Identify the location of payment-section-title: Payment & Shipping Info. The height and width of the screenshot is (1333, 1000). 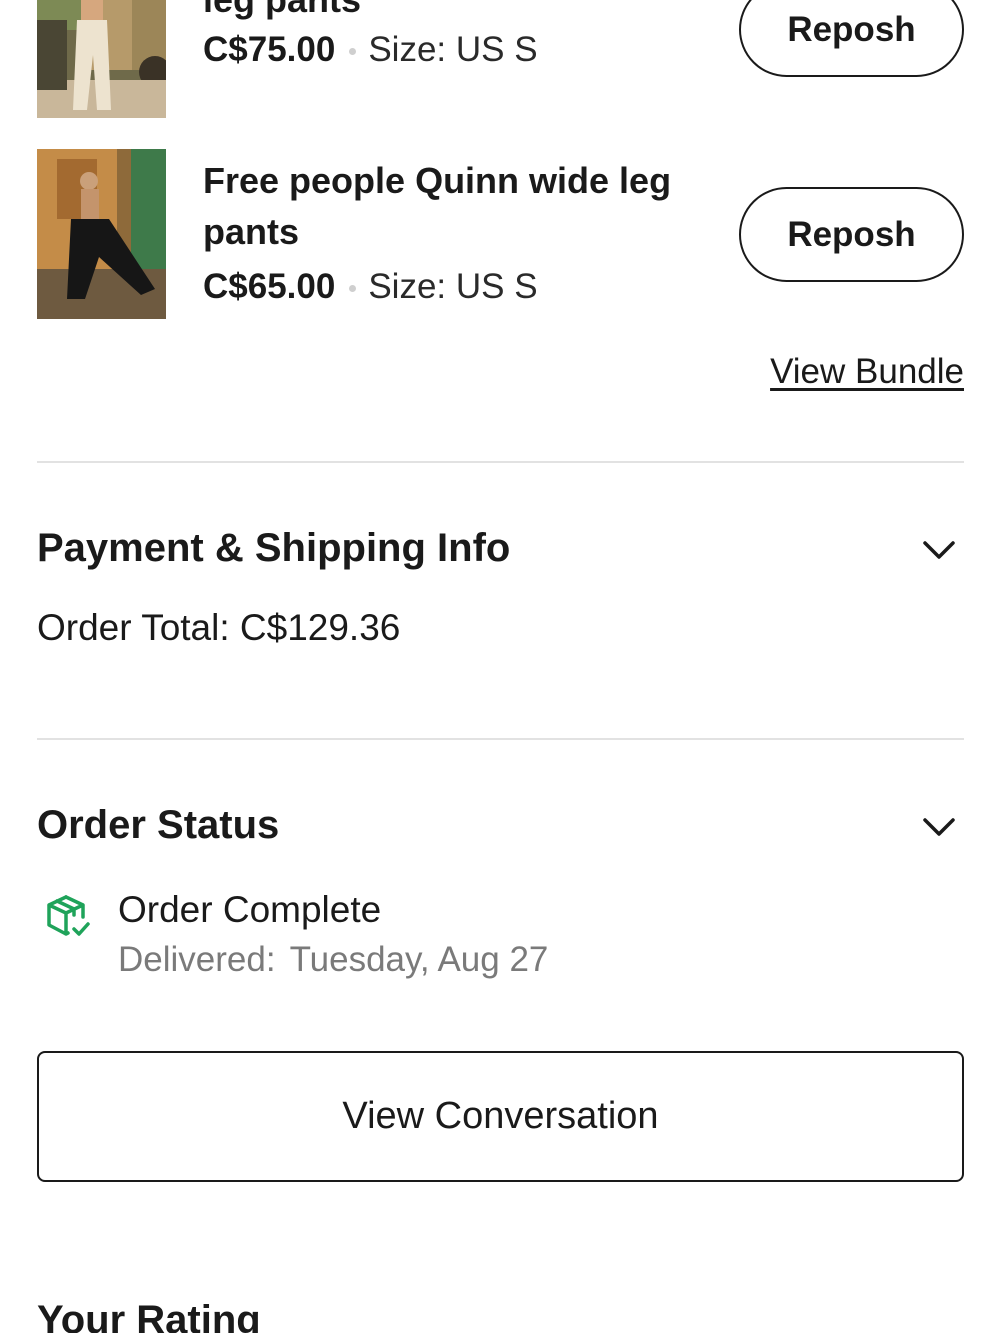
(273, 548).